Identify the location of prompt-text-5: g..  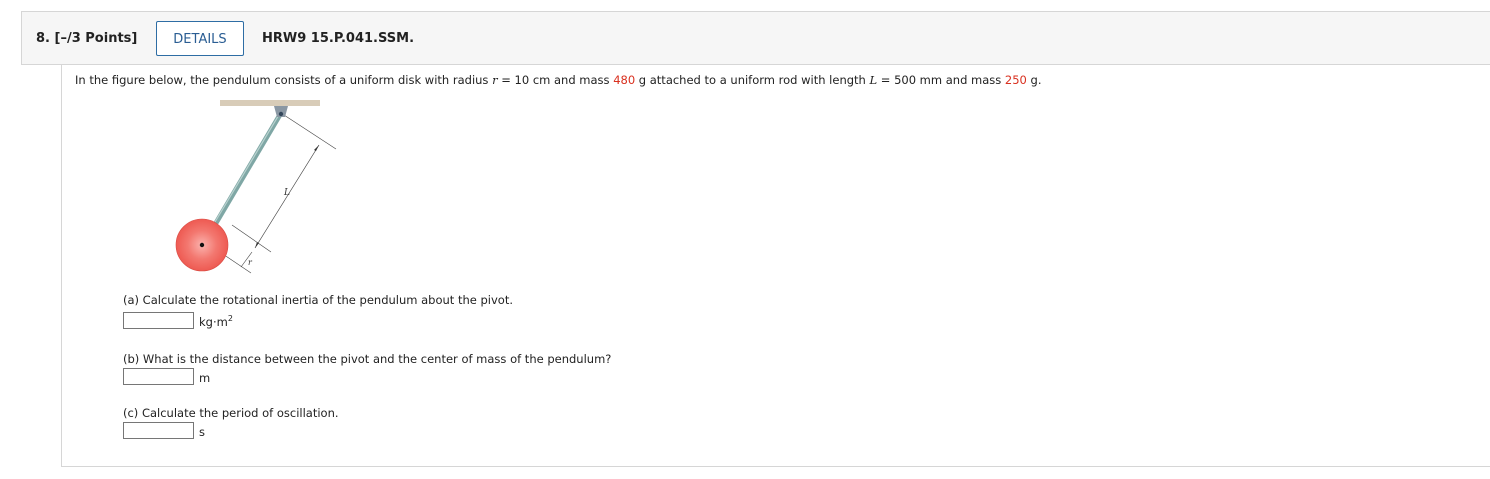
(1034, 80).